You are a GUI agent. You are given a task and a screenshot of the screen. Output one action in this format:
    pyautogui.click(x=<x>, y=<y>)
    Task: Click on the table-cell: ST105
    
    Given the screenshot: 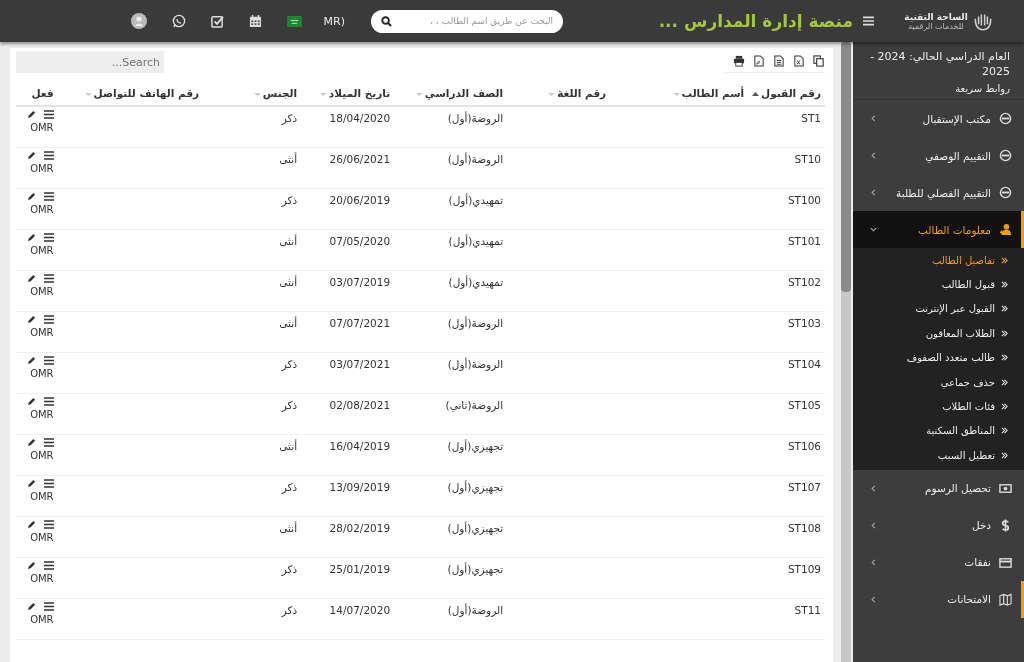 What is the action you would take?
    pyautogui.click(x=804, y=405)
    